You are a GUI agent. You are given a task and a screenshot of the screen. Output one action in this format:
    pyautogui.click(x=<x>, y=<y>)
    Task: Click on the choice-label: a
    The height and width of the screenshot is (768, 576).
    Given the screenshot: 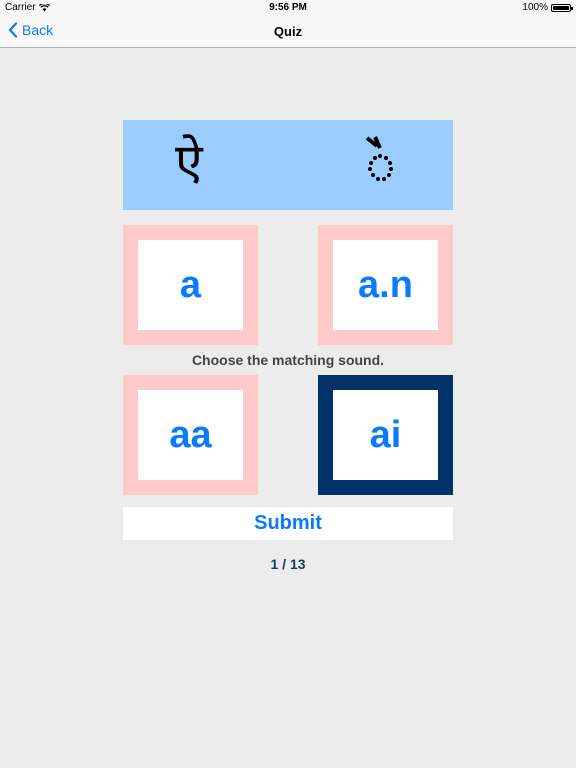 What is the action you would take?
    pyautogui.click(x=190, y=285)
    